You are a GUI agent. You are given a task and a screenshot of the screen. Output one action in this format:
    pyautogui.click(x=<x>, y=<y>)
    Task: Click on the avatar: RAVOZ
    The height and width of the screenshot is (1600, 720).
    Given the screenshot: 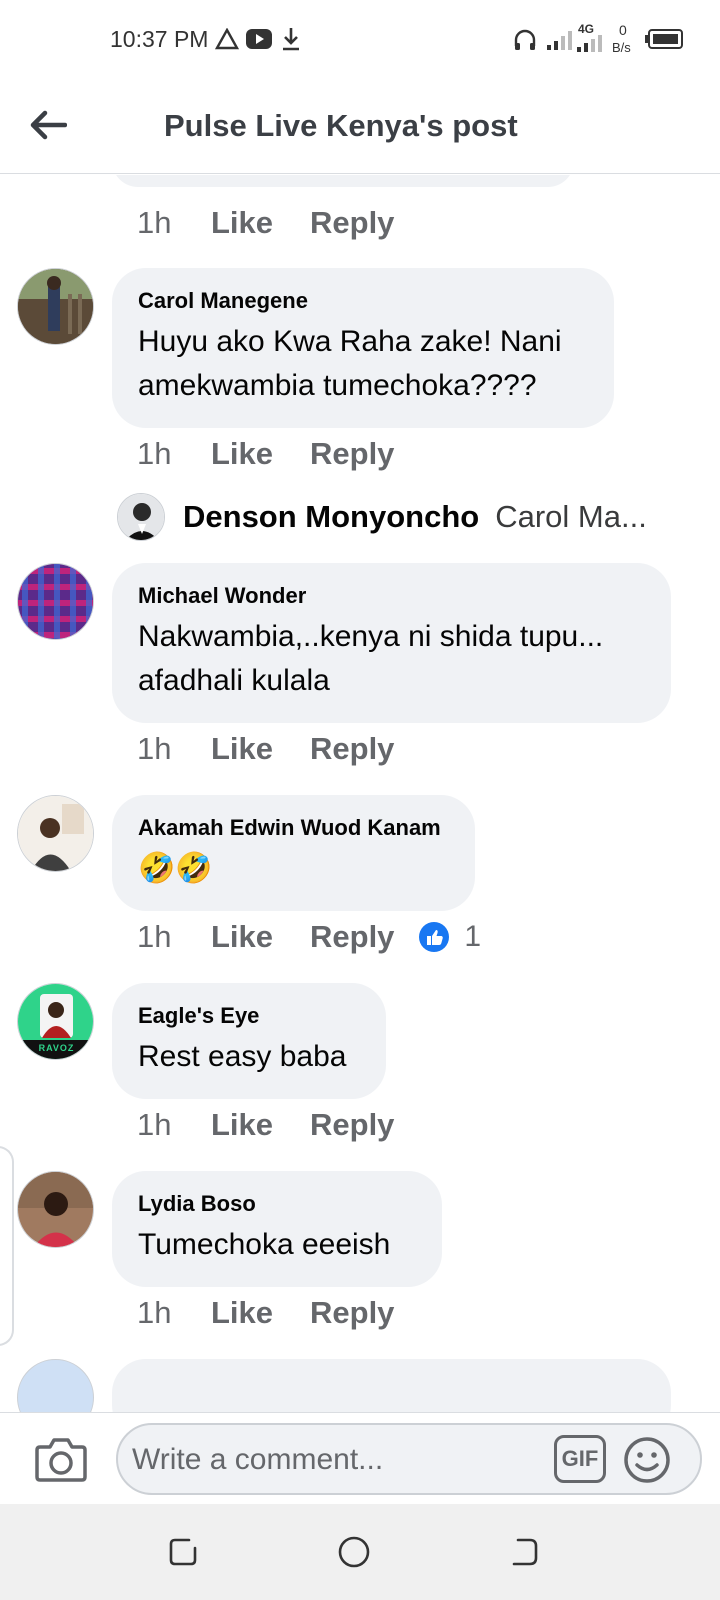 What is the action you would take?
    pyautogui.click(x=55, y=1021)
    